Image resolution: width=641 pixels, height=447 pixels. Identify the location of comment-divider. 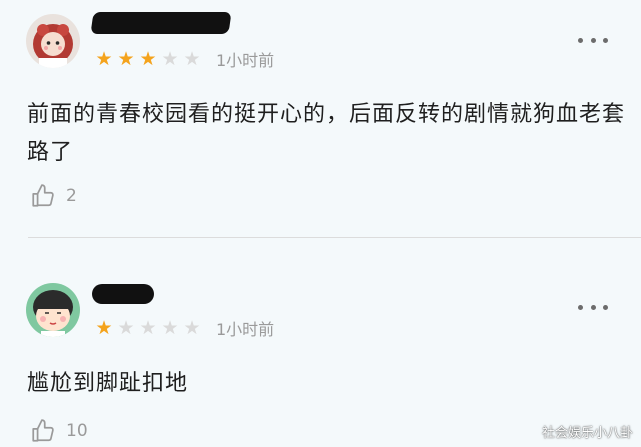
(334, 237).